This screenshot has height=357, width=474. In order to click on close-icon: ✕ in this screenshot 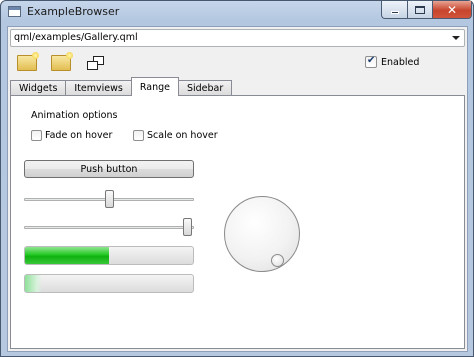, I will do `click(452, 9)`.